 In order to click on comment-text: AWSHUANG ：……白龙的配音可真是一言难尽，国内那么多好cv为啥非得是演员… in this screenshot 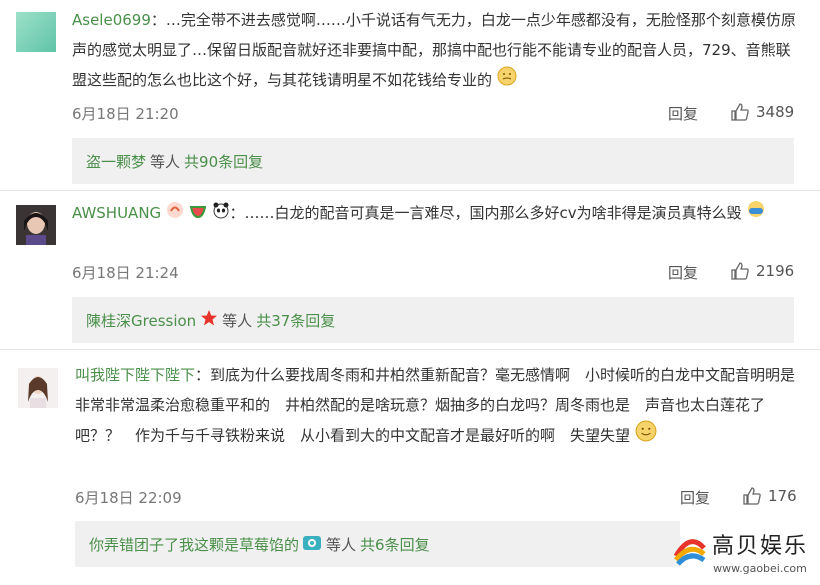, I will do `click(432, 213)`.